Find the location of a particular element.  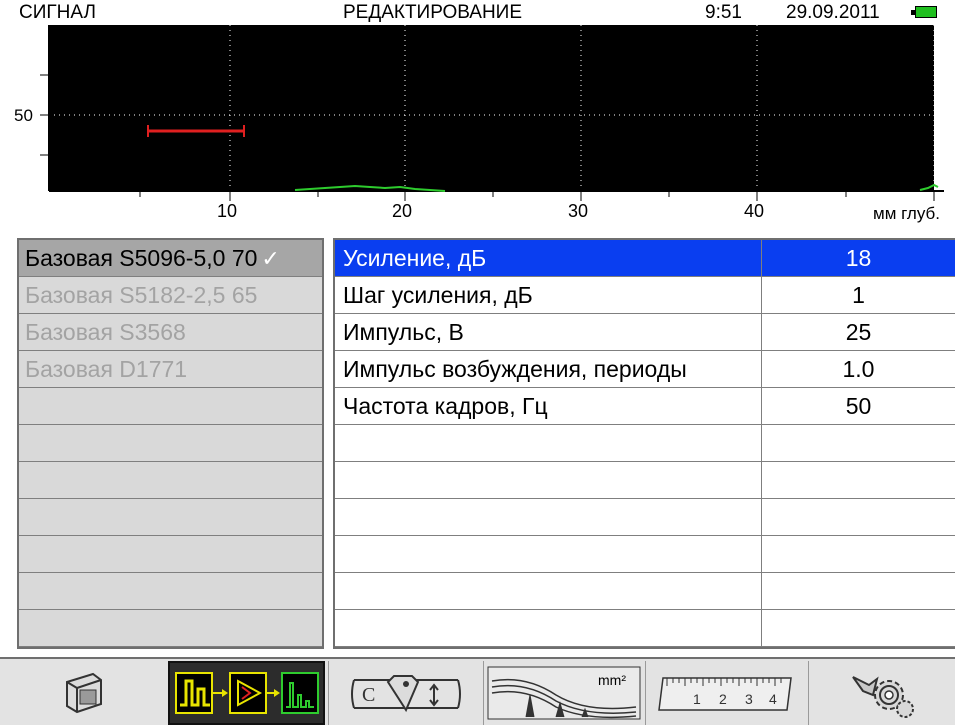

calibration-button: C is located at coordinates (405, 693).